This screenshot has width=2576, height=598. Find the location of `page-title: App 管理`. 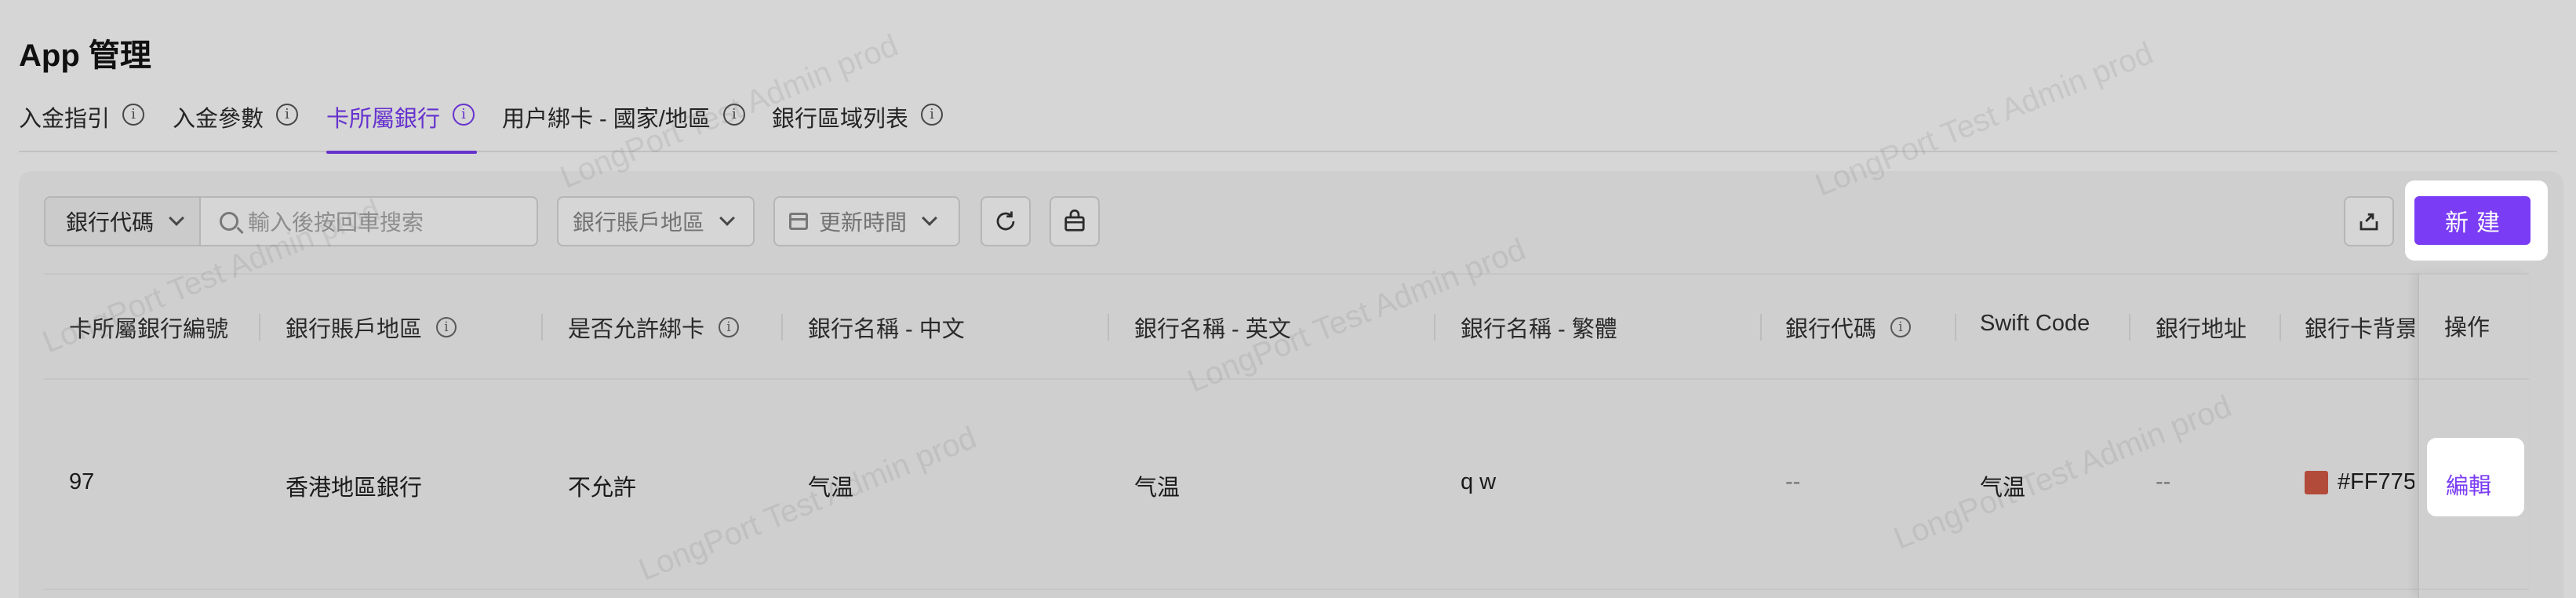

page-title: App 管理 is located at coordinates (85, 55).